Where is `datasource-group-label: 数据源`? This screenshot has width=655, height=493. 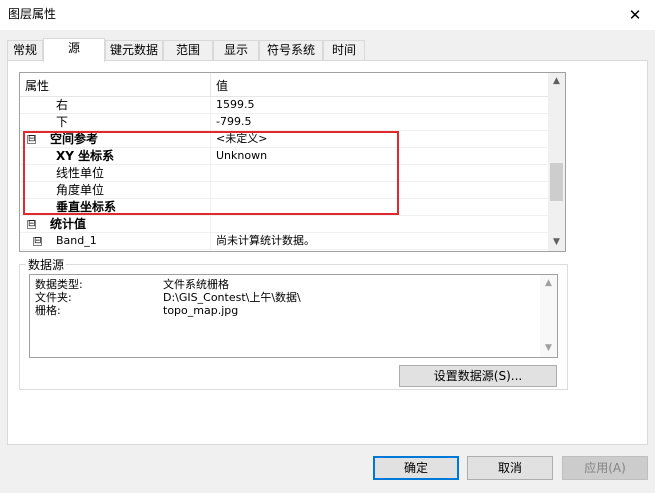 datasource-group-label: 数据源 is located at coordinates (46, 264).